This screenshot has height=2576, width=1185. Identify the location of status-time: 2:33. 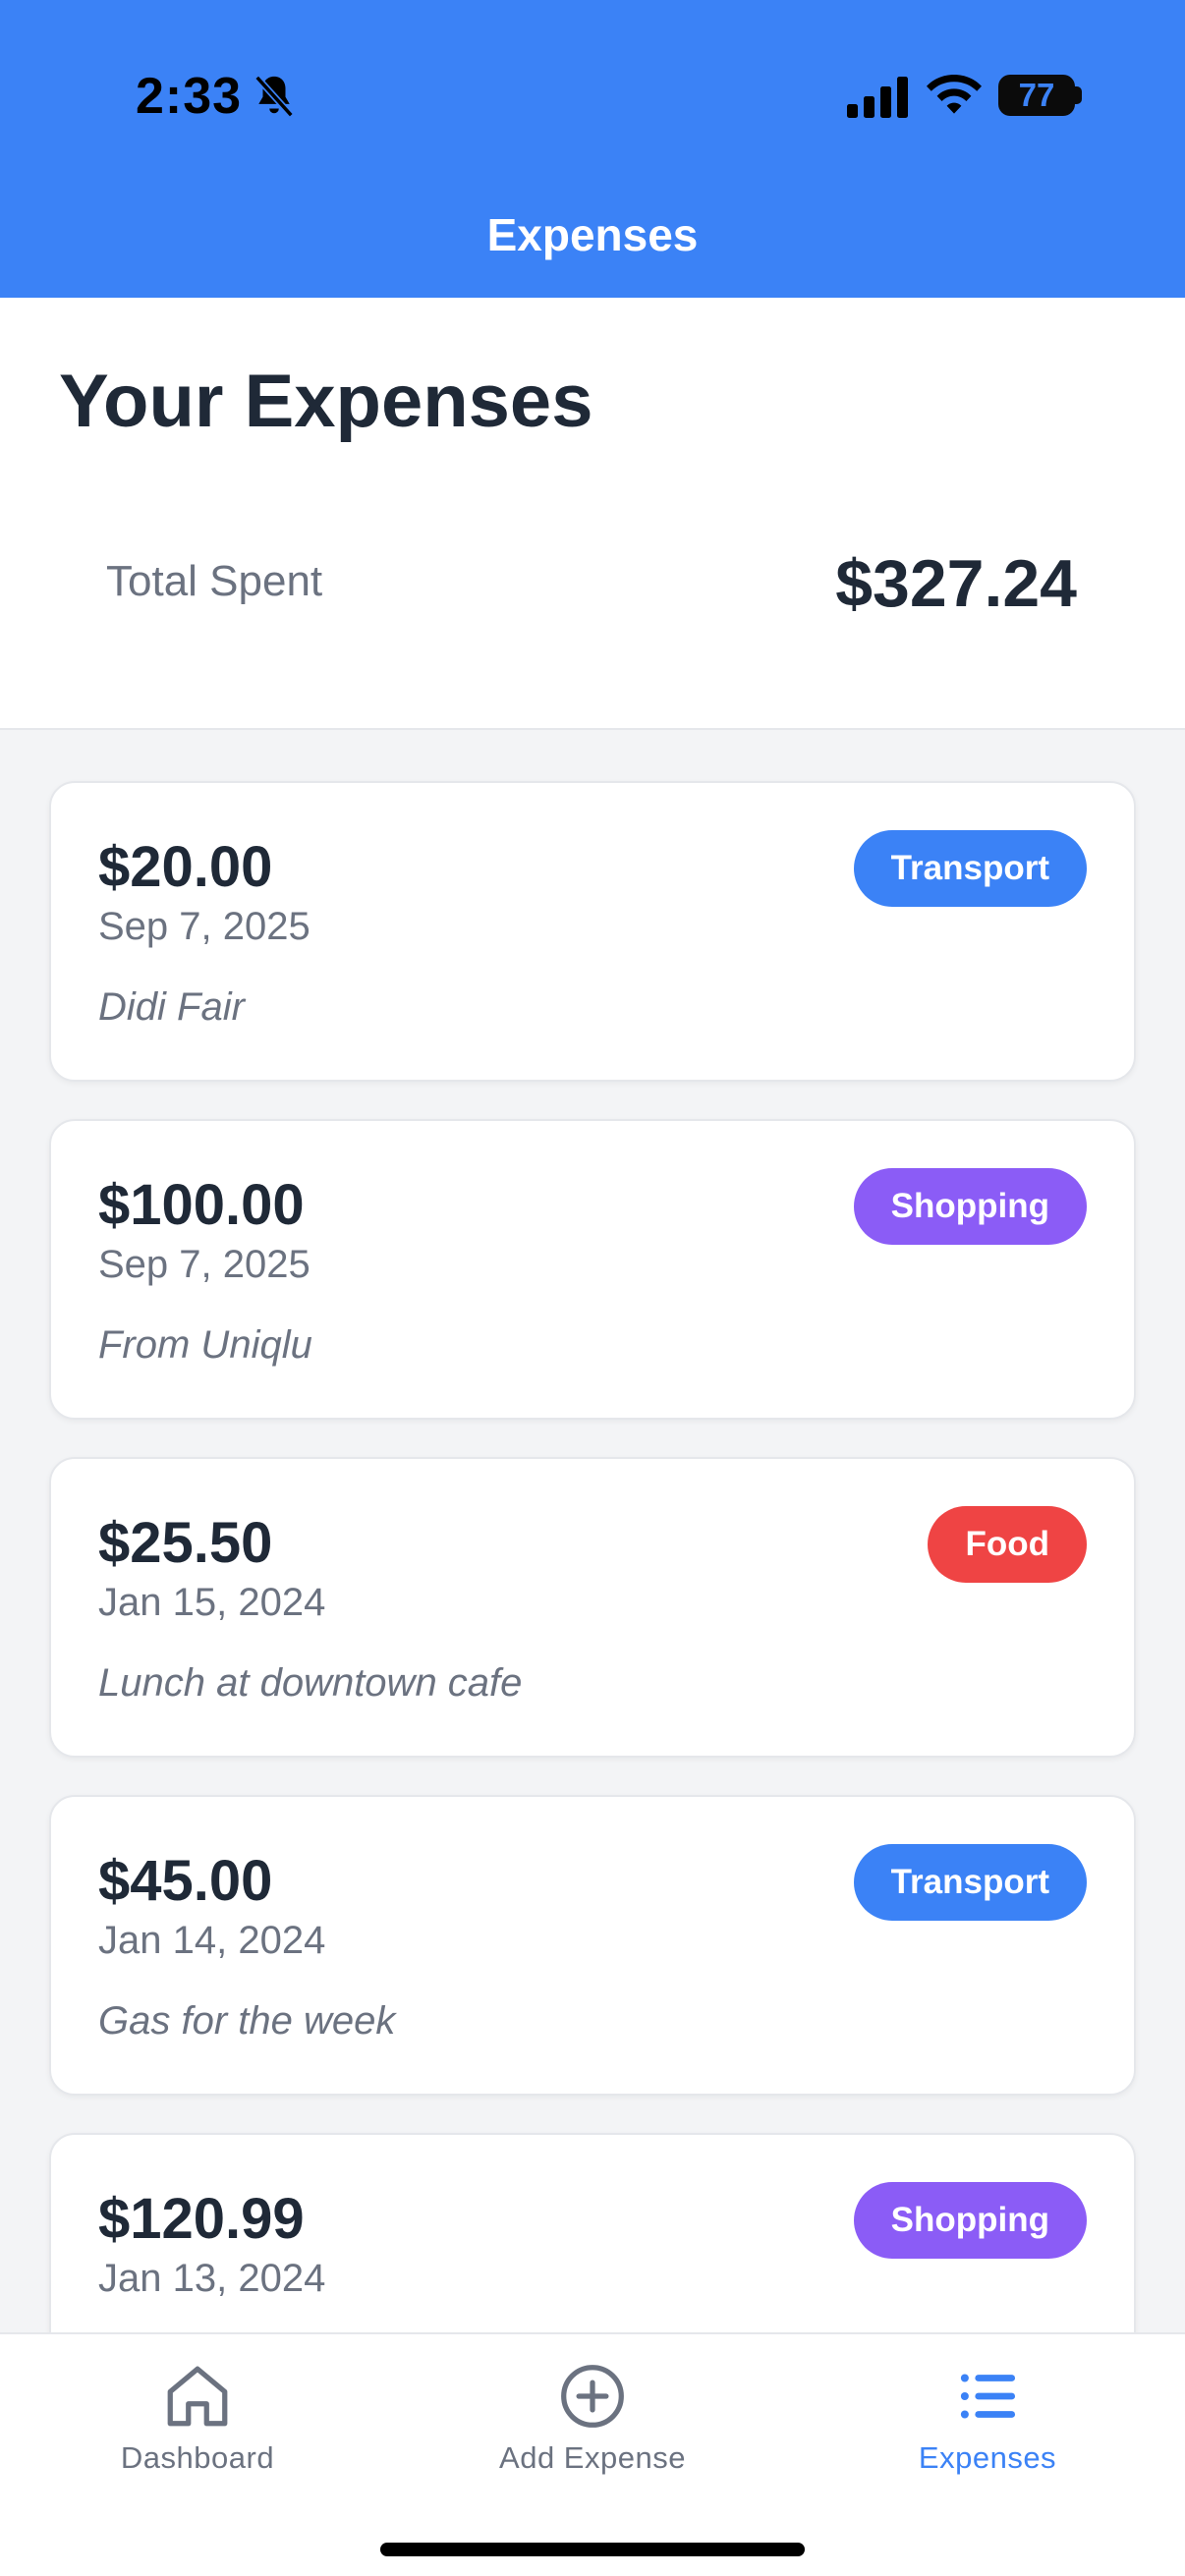
(190, 96).